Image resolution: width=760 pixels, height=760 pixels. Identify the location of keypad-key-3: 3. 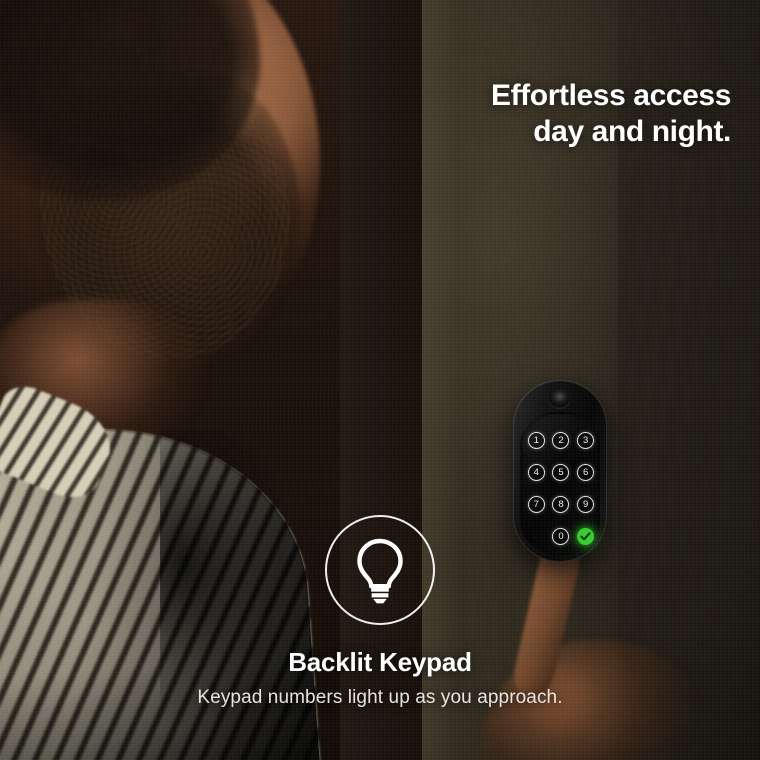
(586, 440).